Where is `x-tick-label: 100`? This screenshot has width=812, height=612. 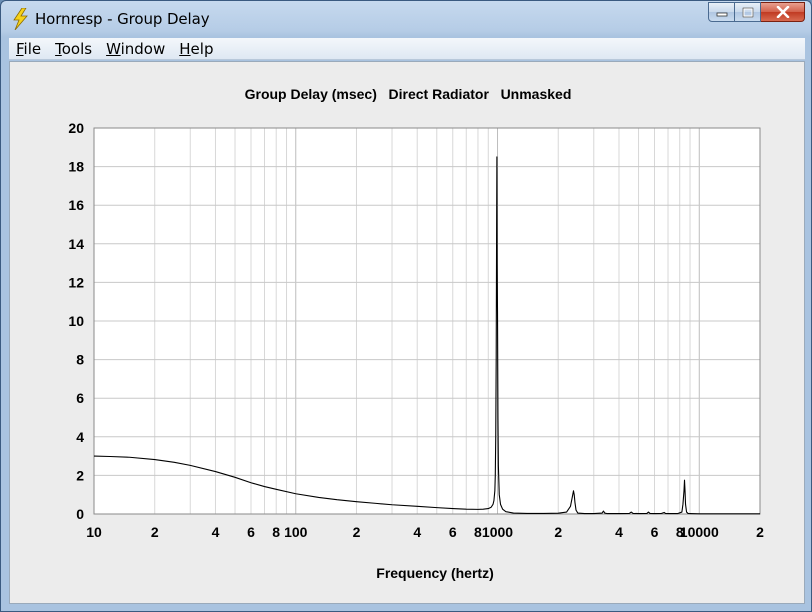 x-tick-label: 100 is located at coordinates (296, 532).